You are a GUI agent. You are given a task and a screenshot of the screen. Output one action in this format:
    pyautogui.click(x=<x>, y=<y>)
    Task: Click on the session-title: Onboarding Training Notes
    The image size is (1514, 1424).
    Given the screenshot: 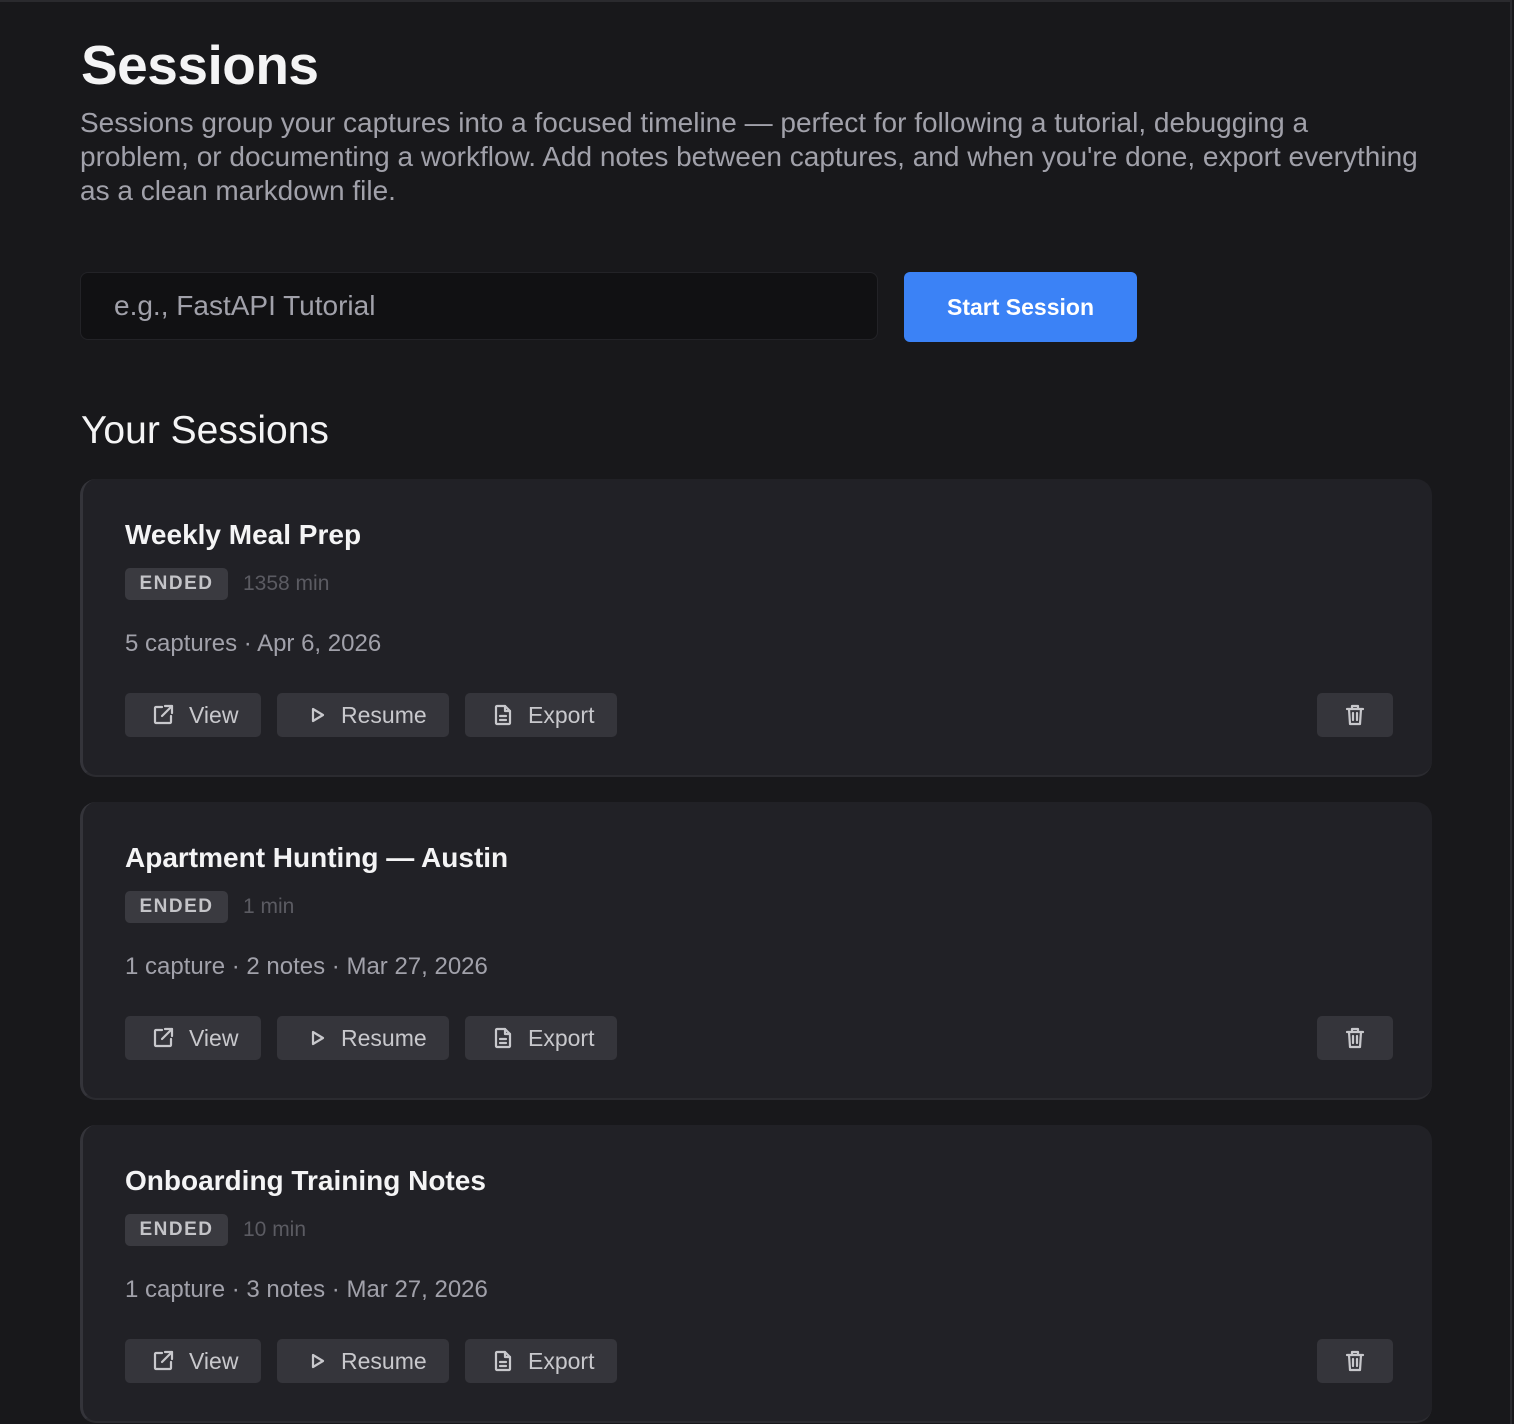 What is the action you would take?
    pyautogui.click(x=305, y=1180)
    